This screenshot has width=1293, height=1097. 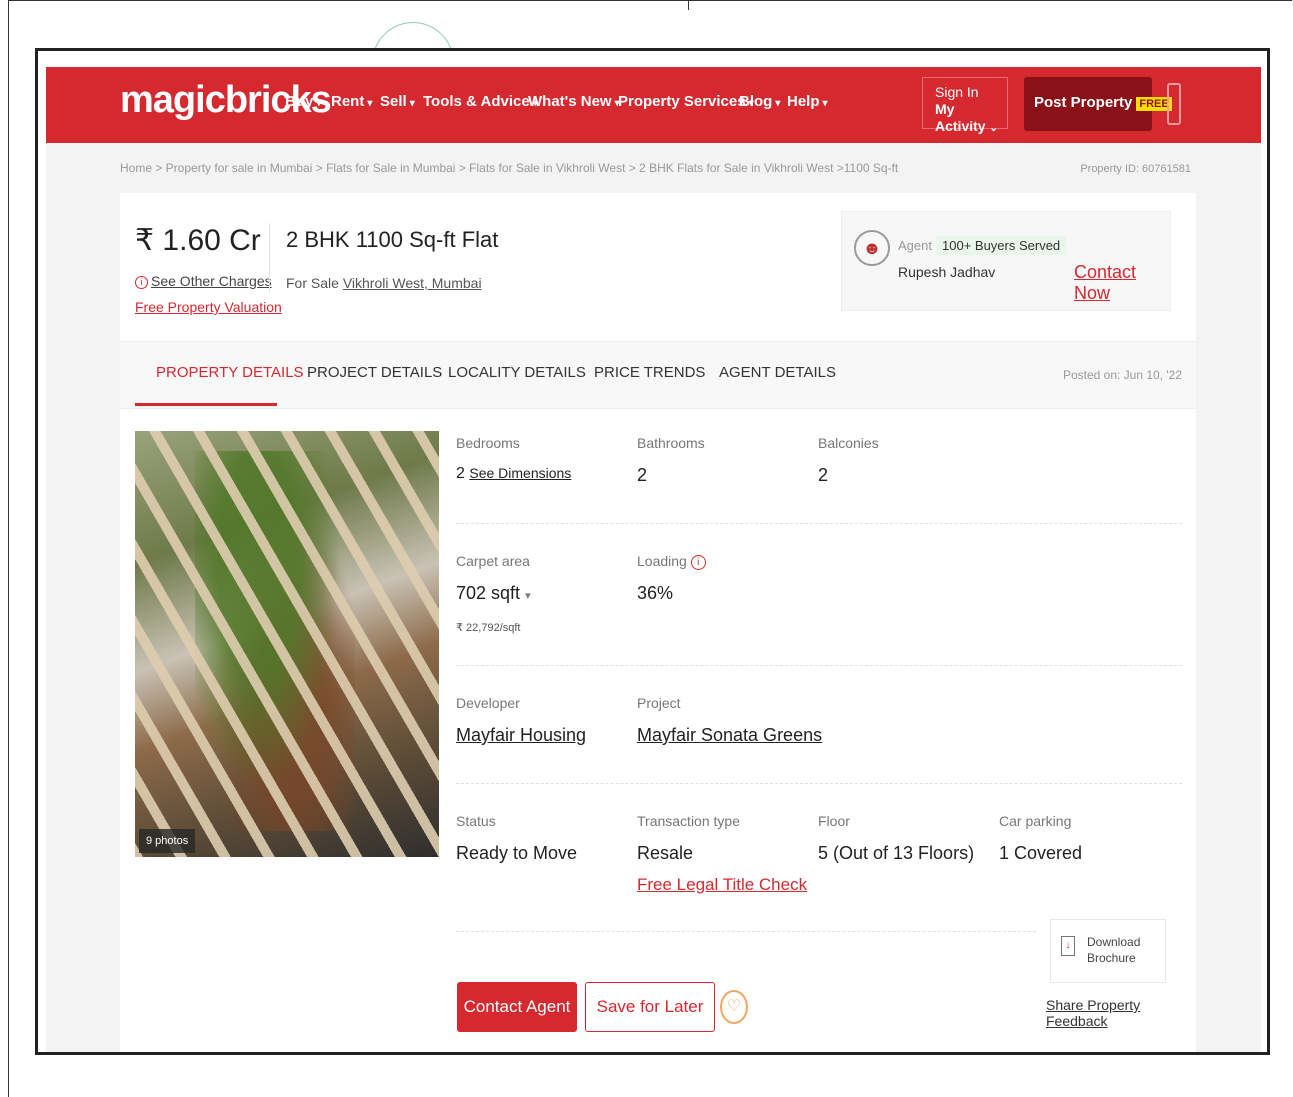 What do you see at coordinates (682, 101) in the screenshot?
I see `nav-label: Property Services` at bounding box center [682, 101].